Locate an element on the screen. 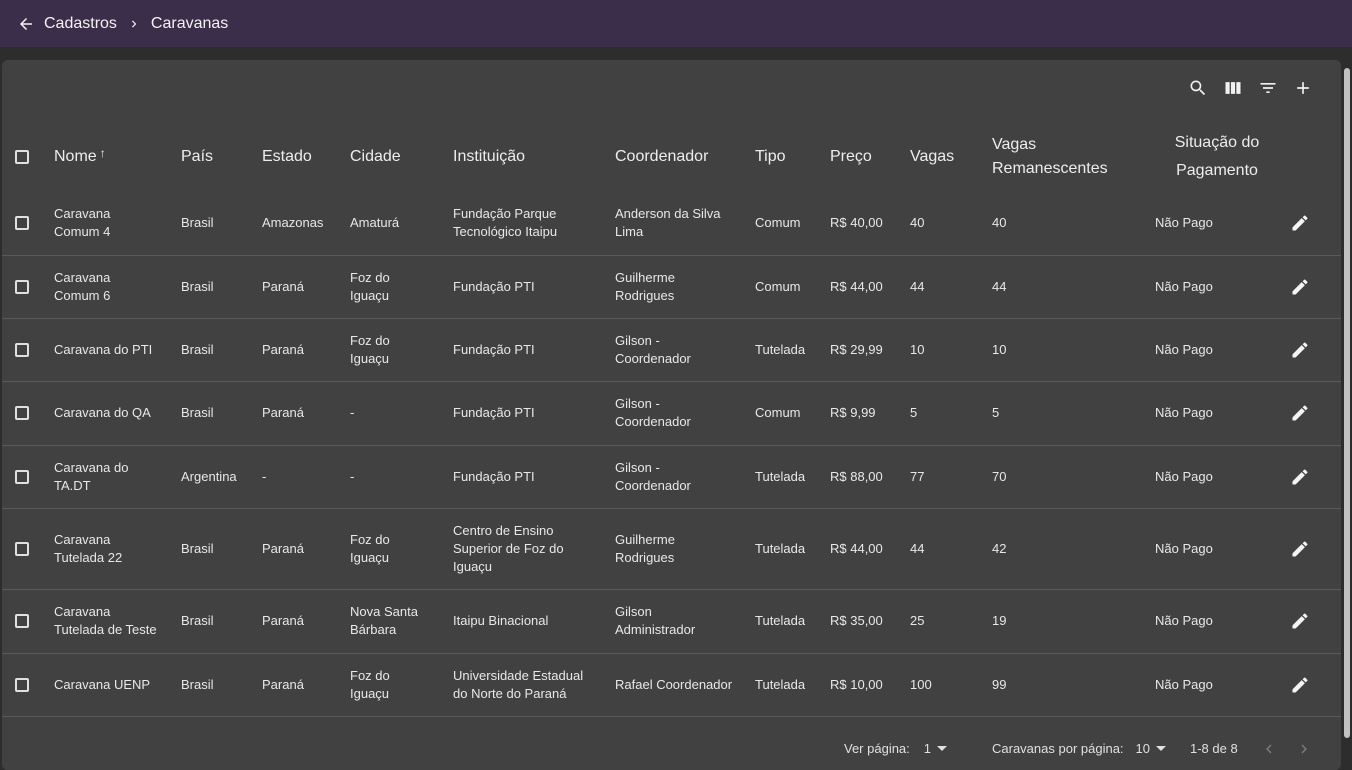  filter-icon is located at coordinates (1268, 88).